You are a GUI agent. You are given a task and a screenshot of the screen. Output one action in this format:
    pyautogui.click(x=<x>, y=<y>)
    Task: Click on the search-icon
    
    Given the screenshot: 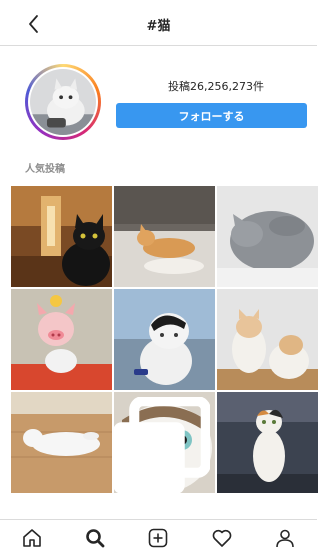 What is the action you would take?
    pyautogui.click(x=95, y=537)
    